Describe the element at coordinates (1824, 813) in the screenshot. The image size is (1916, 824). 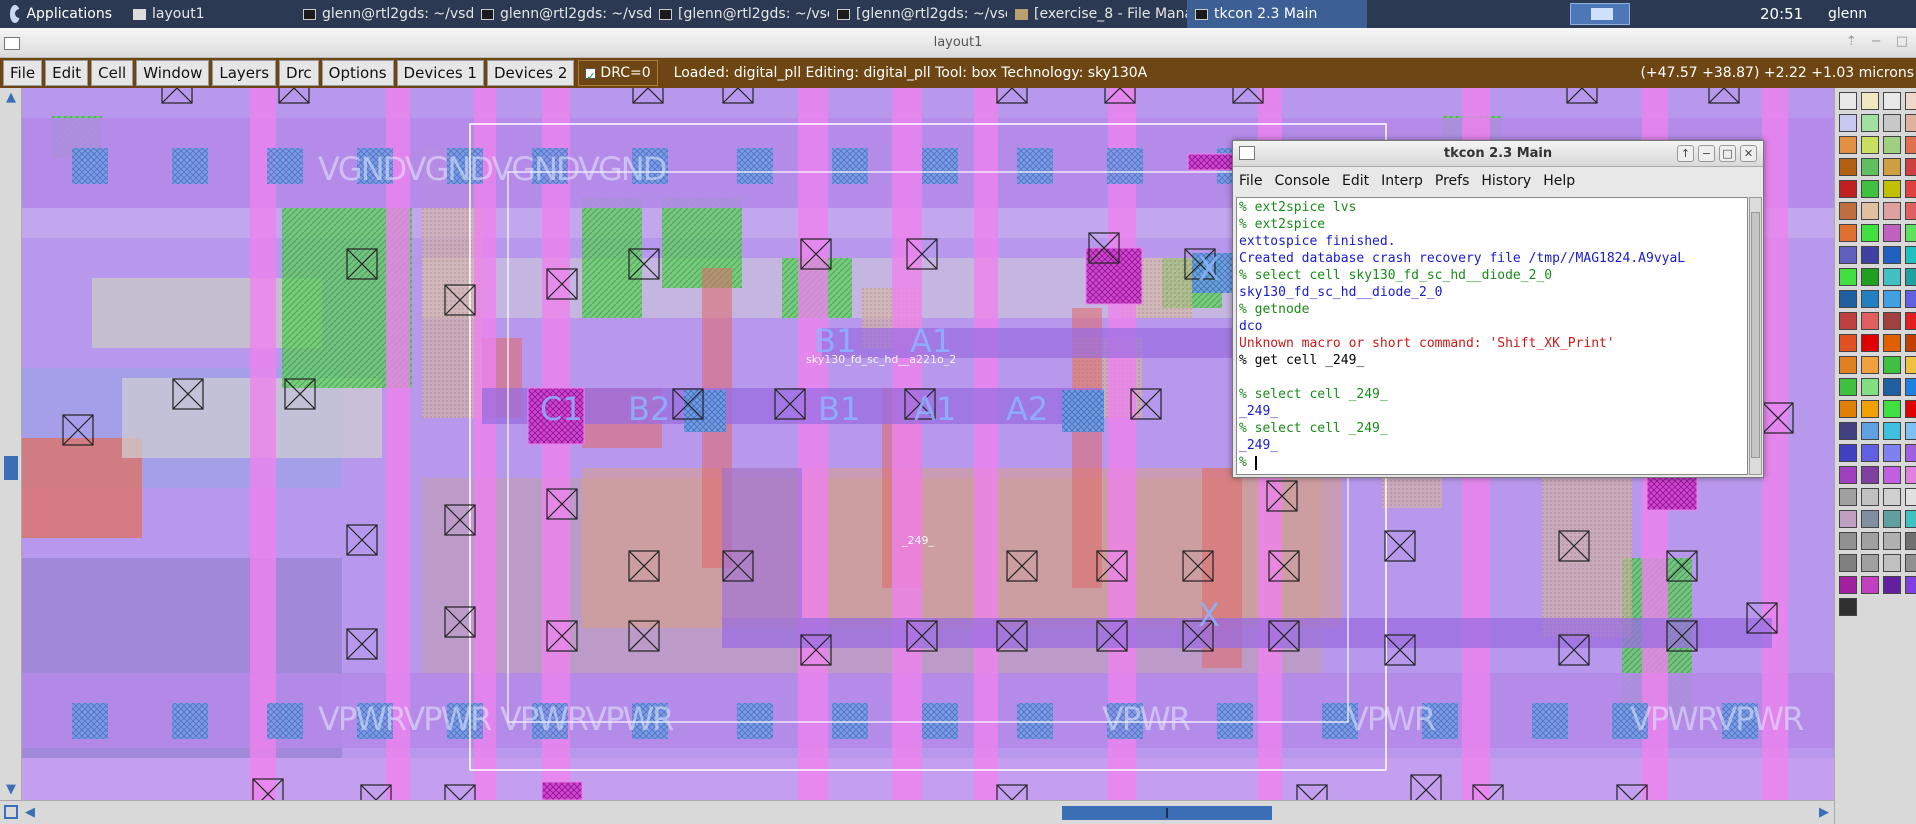
I see `scroll-right-icon: ▶` at that location.